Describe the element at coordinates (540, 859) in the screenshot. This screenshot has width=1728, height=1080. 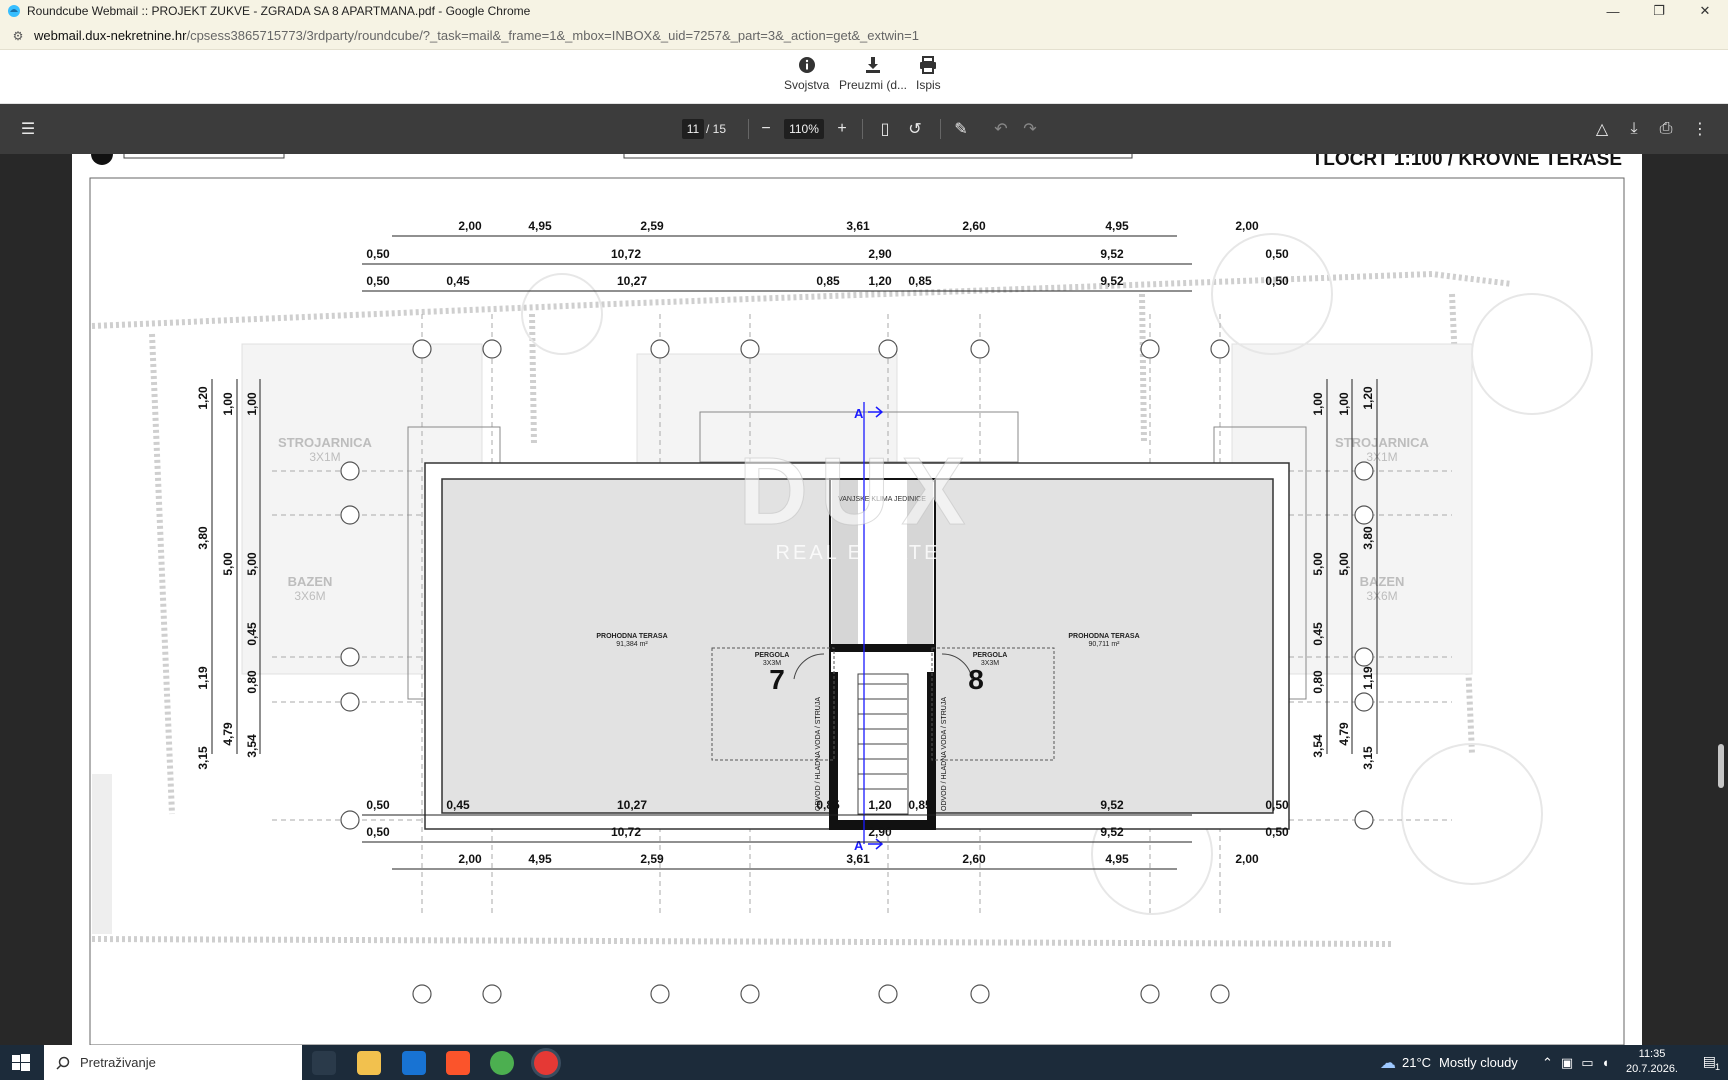
I see `dimension-label: 4,95` at that location.